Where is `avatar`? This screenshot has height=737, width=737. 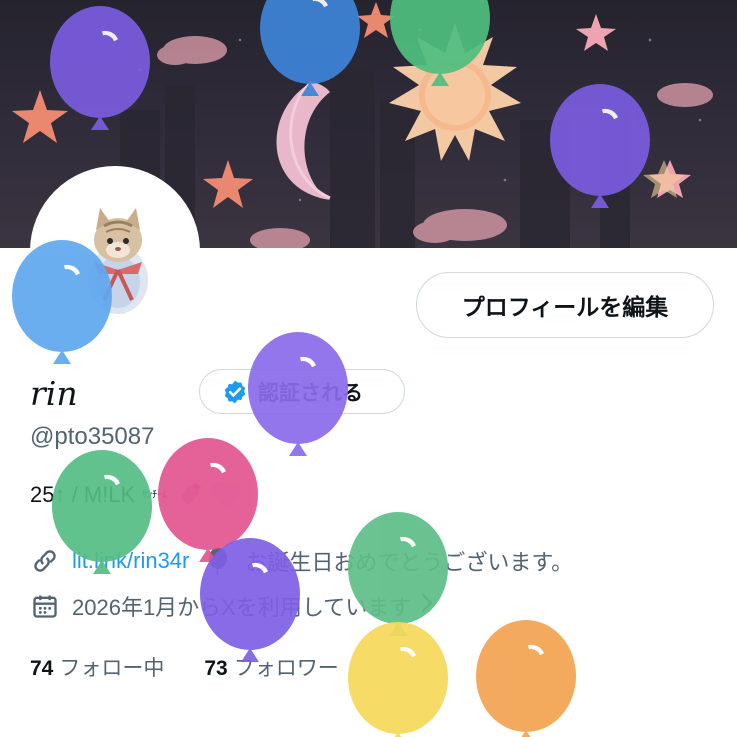
avatar is located at coordinates (115, 251).